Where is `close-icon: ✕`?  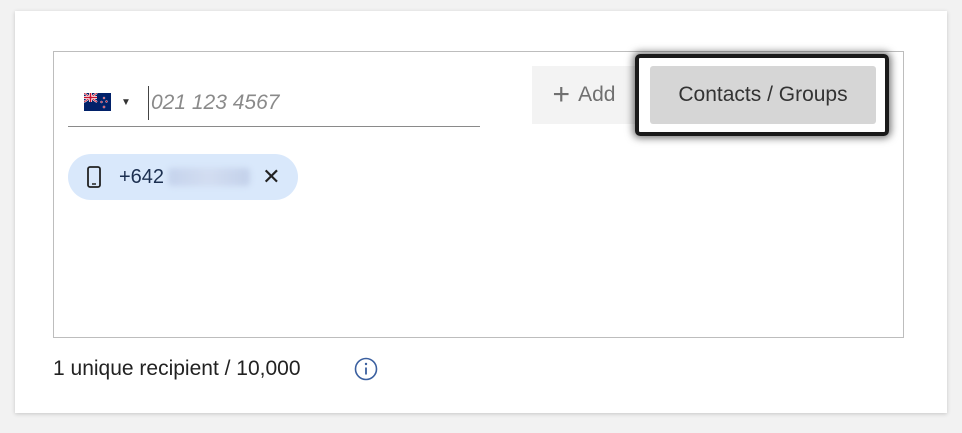 close-icon: ✕ is located at coordinates (271, 177).